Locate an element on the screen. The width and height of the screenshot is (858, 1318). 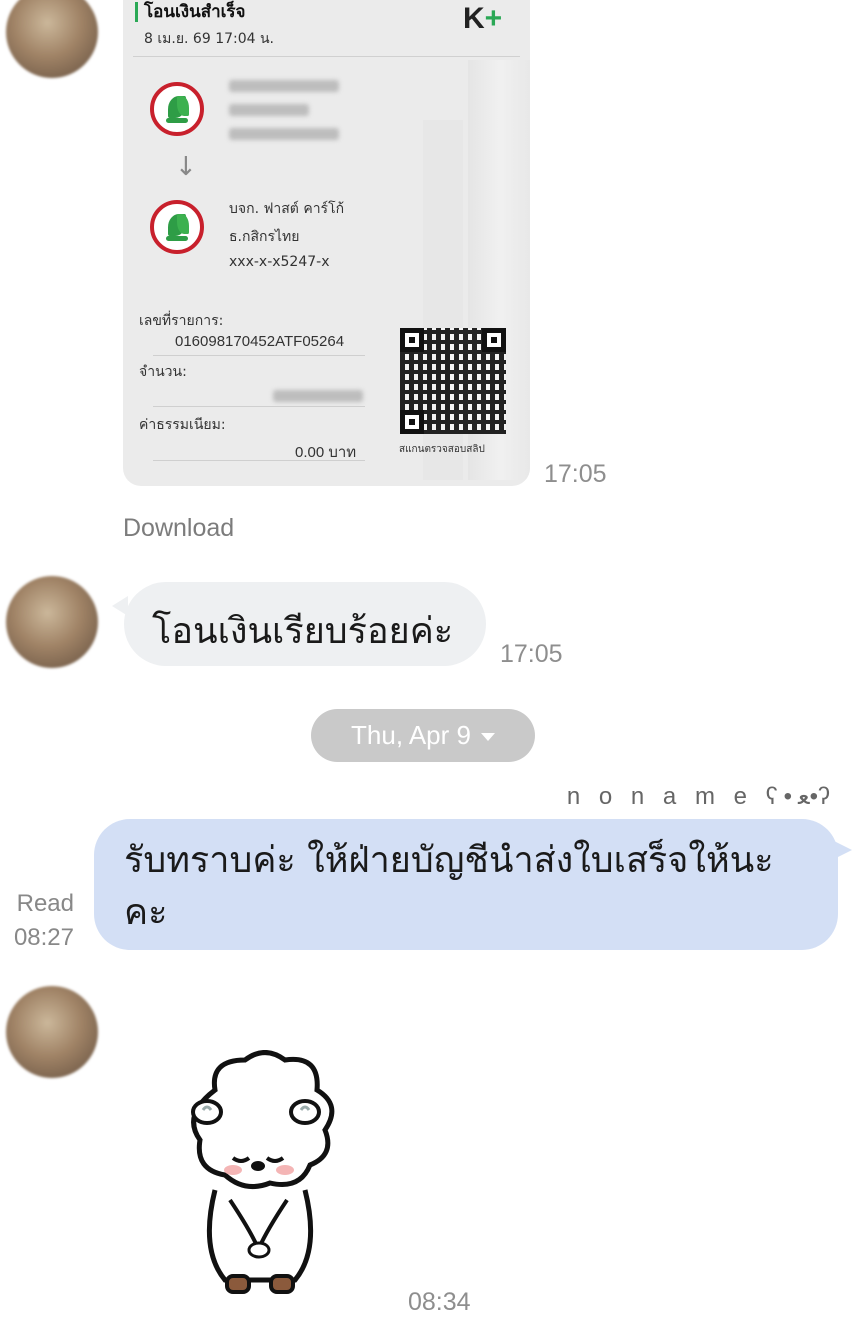
qr-code-icon is located at coordinates (453, 381).